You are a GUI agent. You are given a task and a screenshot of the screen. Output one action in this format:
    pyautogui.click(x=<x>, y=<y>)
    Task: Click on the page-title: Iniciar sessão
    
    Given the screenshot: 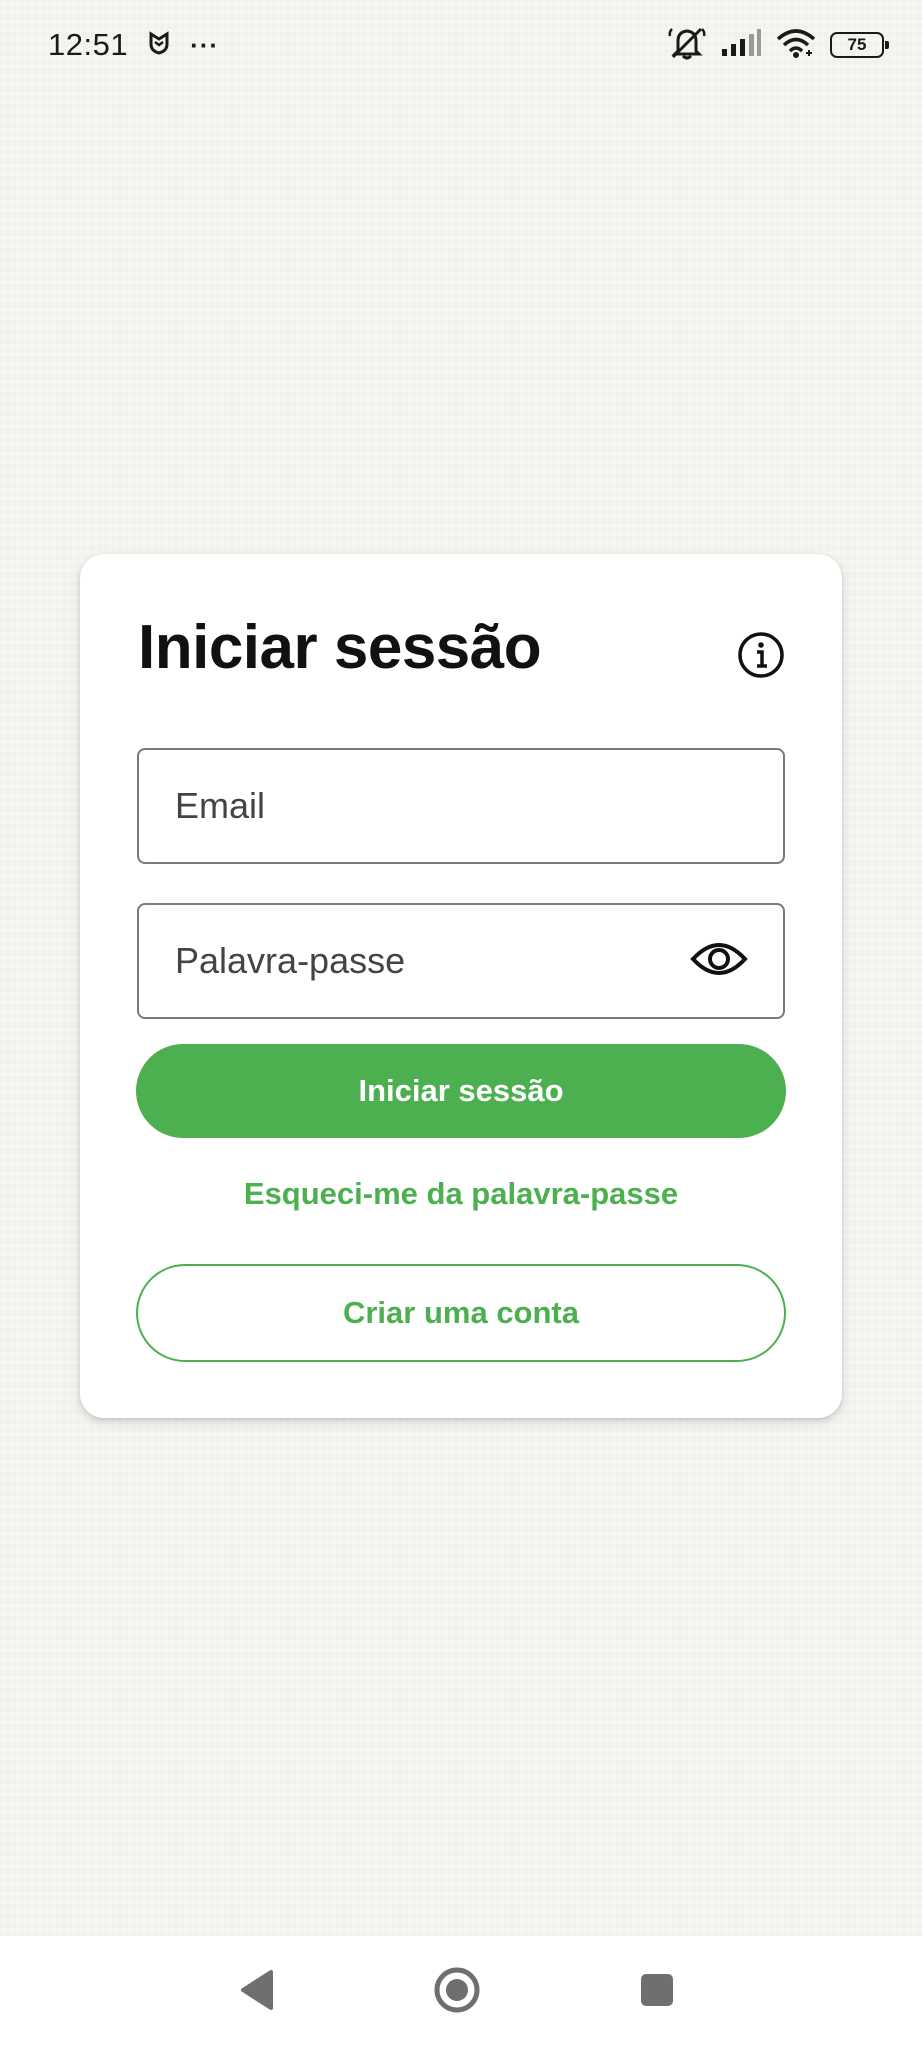 What is the action you would take?
    pyautogui.click(x=340, y=647)
    